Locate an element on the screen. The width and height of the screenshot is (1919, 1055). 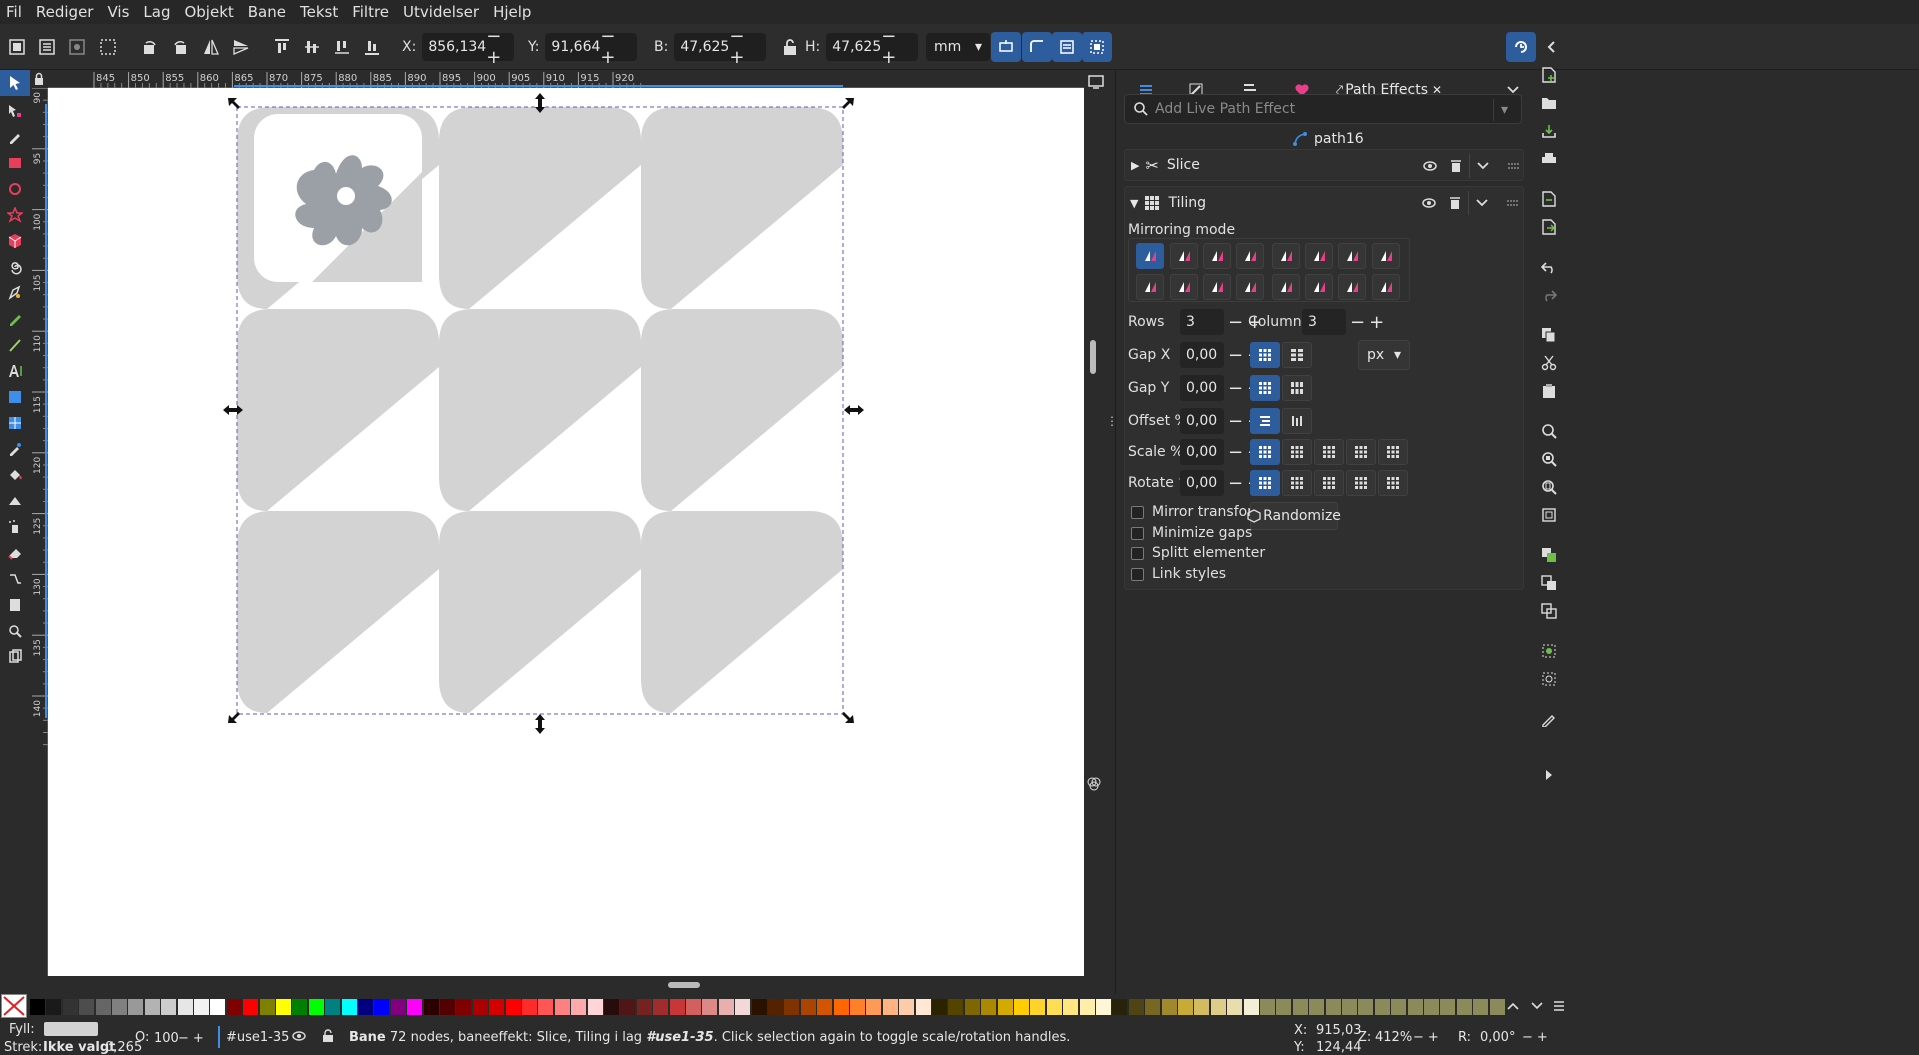
zoom-page-icon is located at coordinates (1549, 487).